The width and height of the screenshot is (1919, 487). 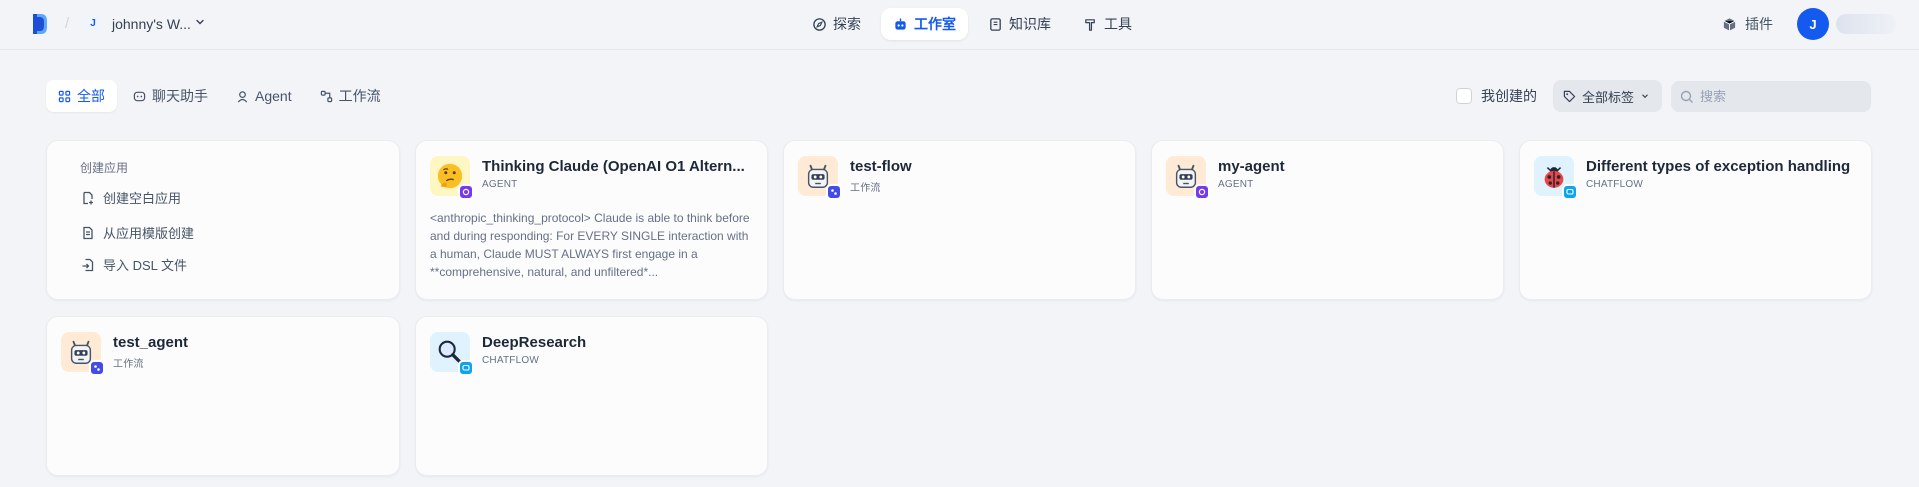 I want to click on plugins-button: 插件, so click(x=1747, y=24).